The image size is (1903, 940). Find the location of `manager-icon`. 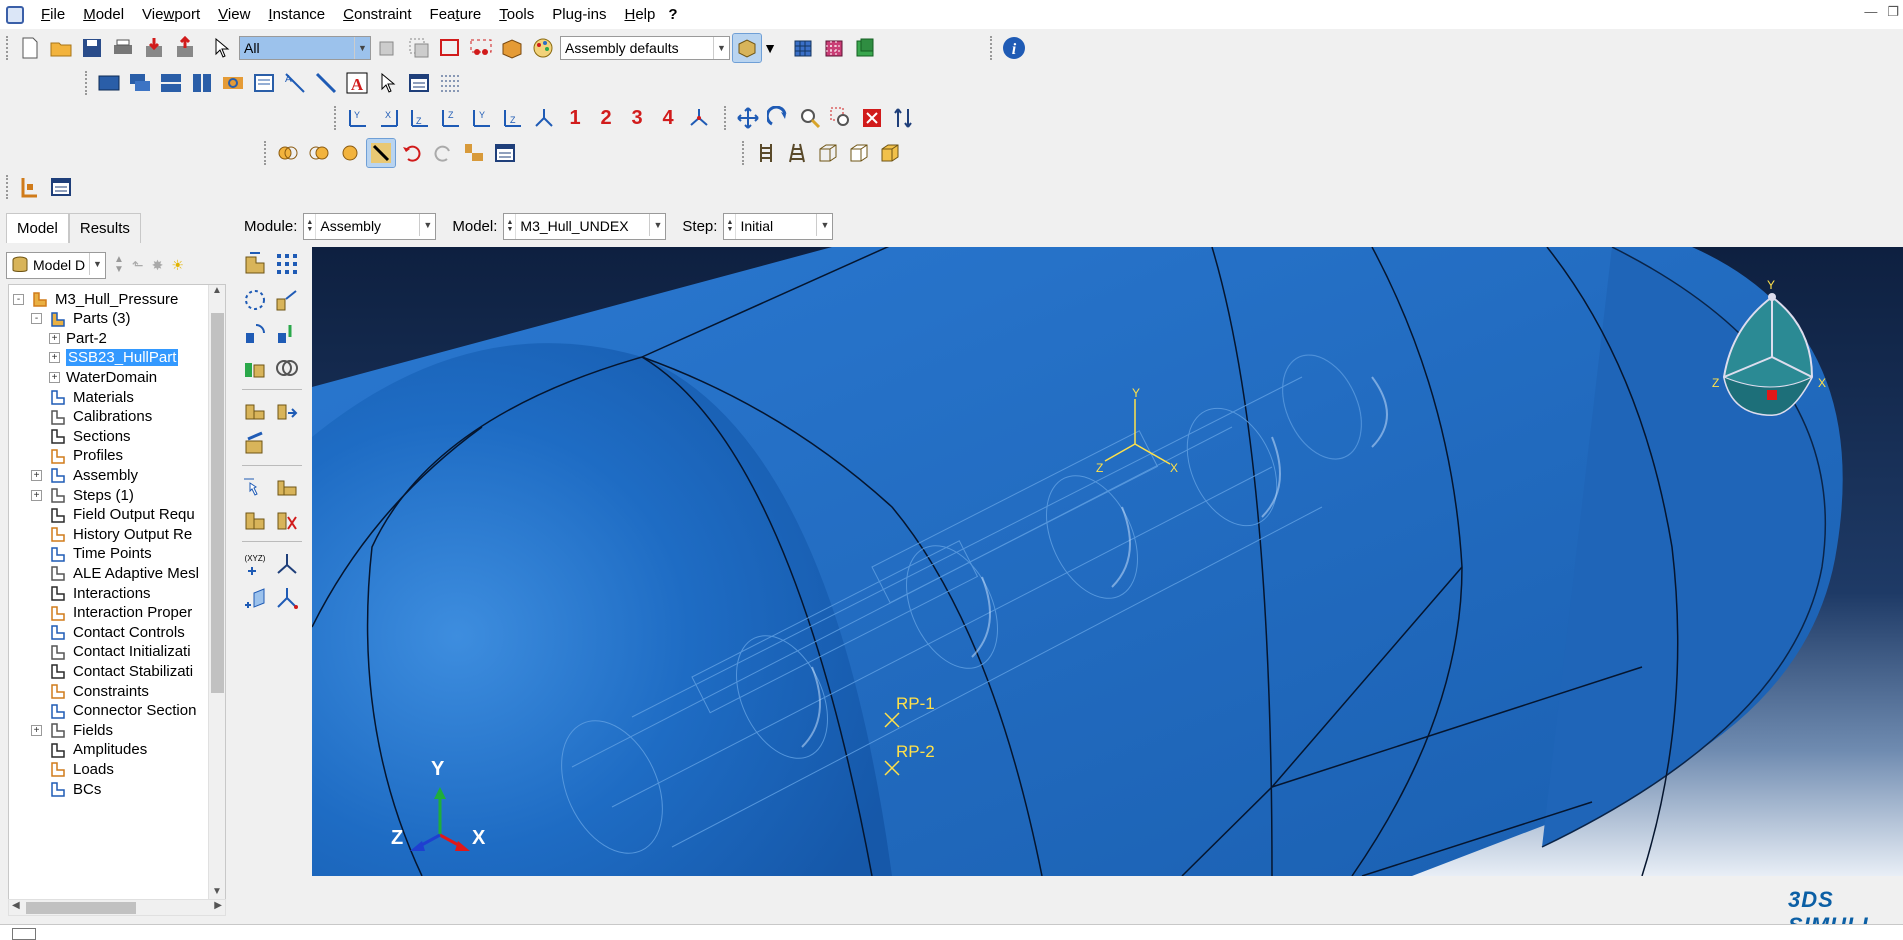

manager-icon is located at coordinates (505, 153).